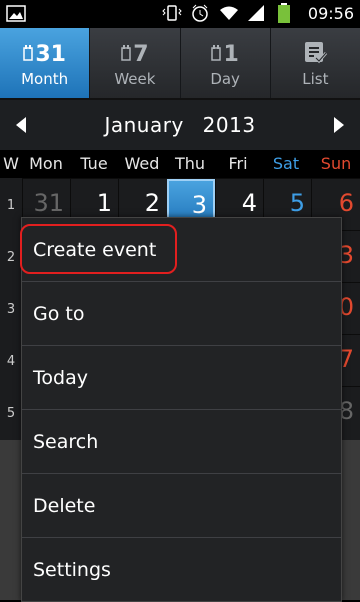  I want to click on checklist-icon, so click(315, 52).